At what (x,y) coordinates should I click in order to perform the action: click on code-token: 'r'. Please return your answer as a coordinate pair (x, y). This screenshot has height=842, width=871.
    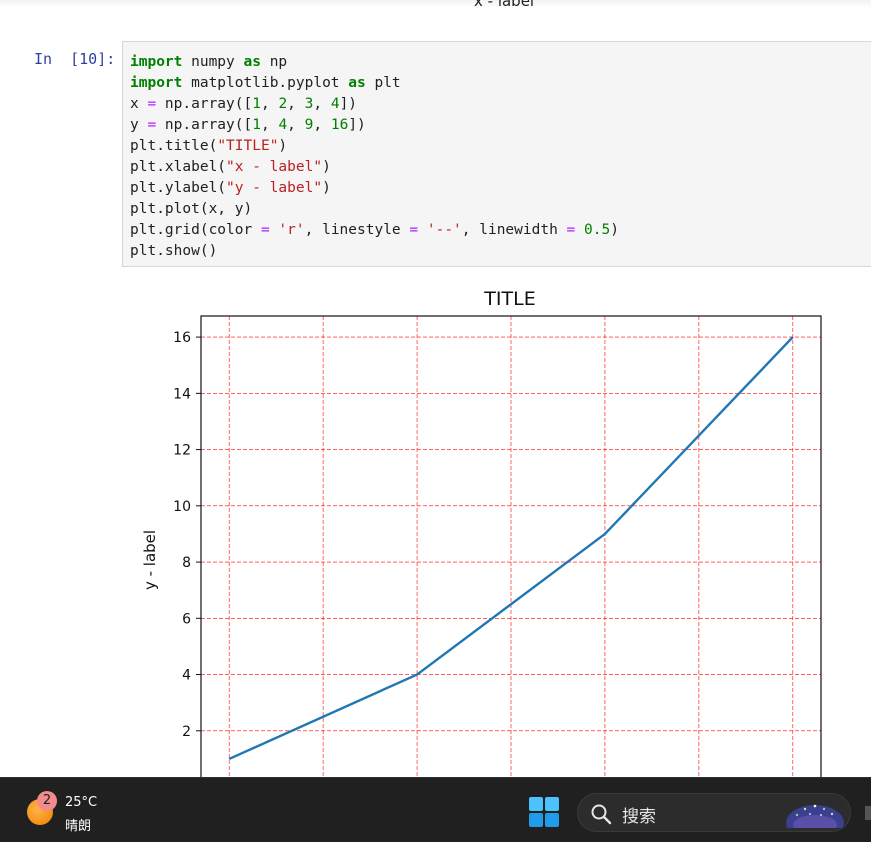
    Looking at the image, I should click on (291, 230).